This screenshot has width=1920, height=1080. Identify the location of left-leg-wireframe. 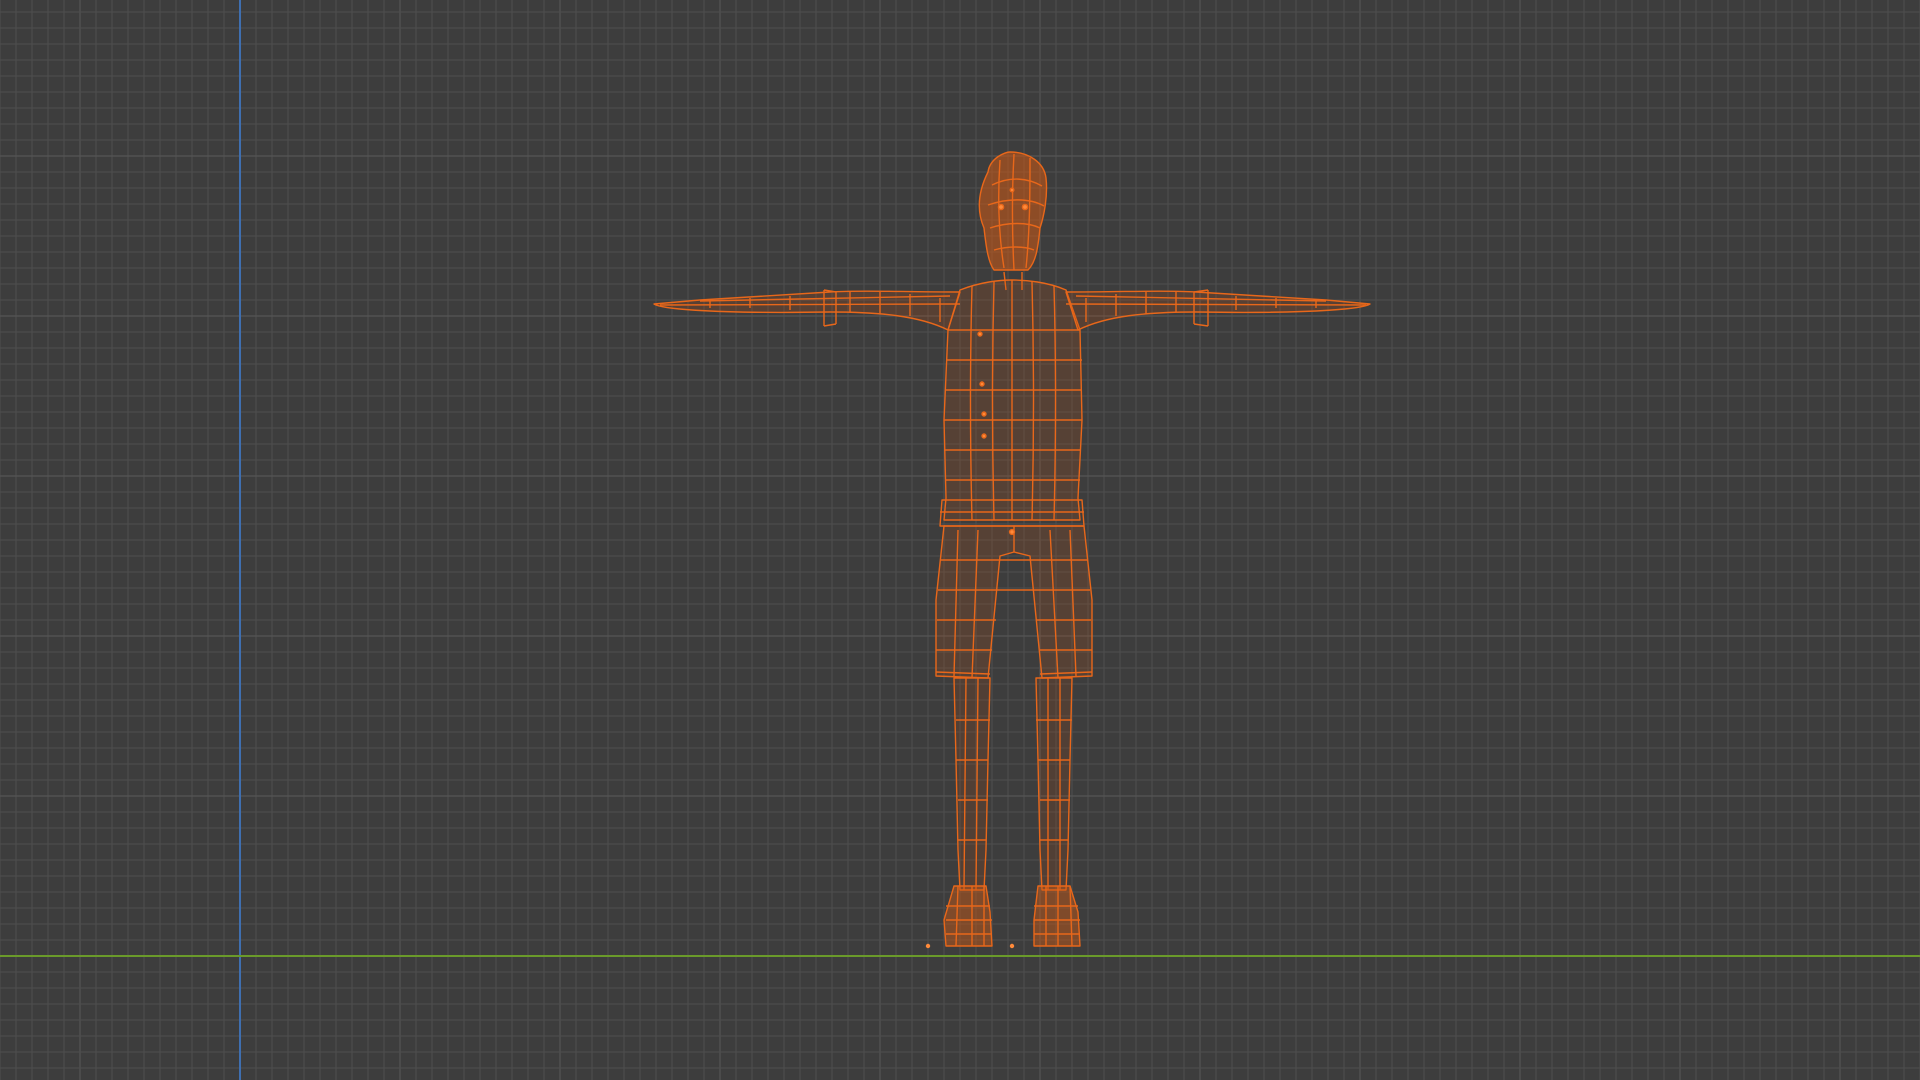
(972, 784).